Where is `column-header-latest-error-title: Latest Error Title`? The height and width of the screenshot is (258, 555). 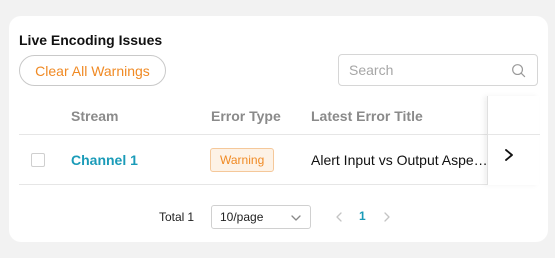
column-header-latest-error-title: Latest Error Title is located at coordinates (367, 116).